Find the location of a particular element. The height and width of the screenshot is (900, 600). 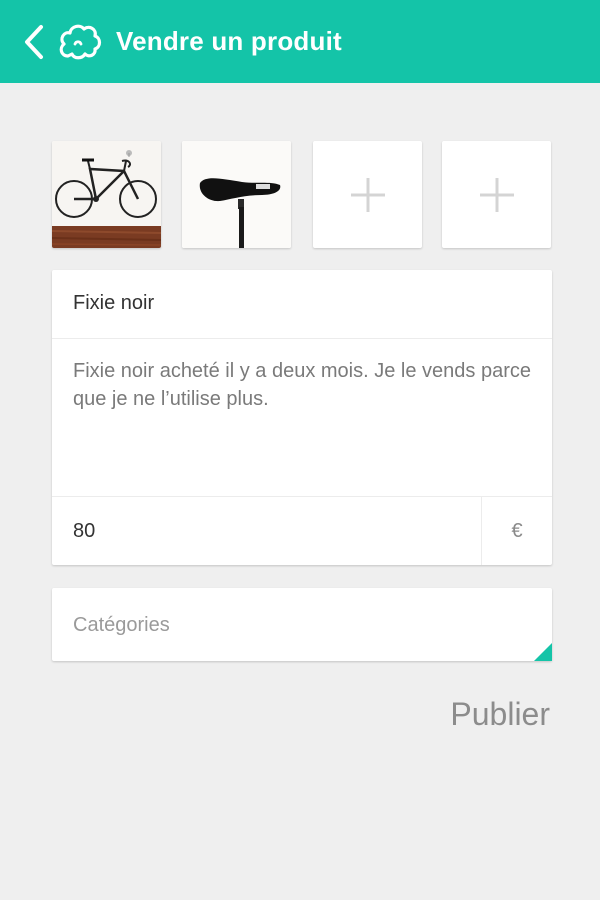

currency-label: € is located at coordinates (517, 530).